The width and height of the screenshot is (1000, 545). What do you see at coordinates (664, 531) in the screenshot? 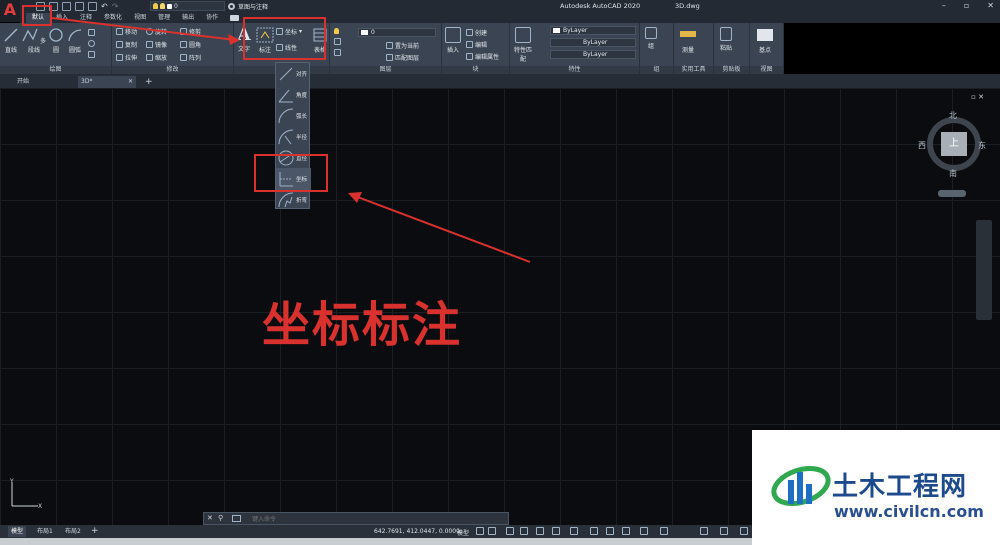
I see `annotation-scale-icon` at bounding box center [664, 531].